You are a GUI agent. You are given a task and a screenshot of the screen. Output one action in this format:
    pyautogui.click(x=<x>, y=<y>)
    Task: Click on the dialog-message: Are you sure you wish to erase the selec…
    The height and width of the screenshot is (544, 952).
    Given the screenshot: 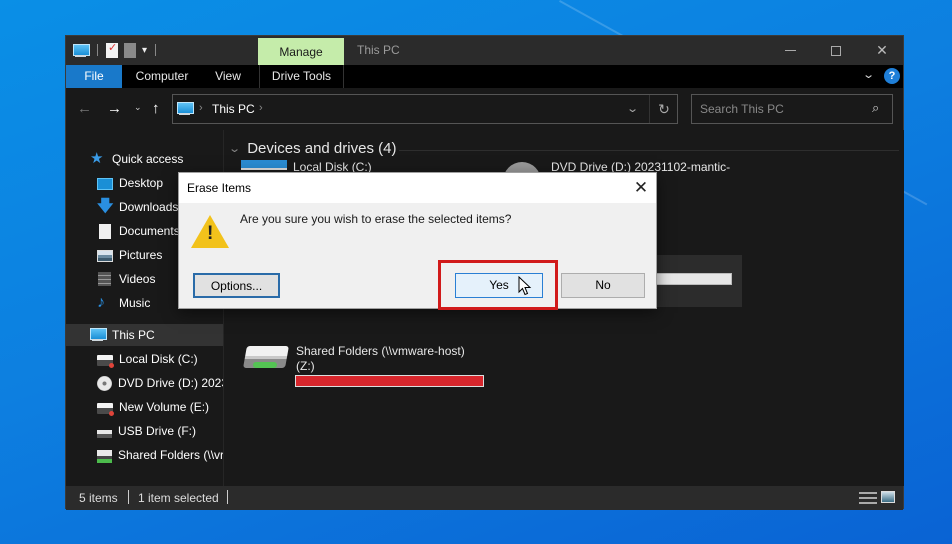 What is the action you would take?
    pyautogui.click(x=376, y=219)
    